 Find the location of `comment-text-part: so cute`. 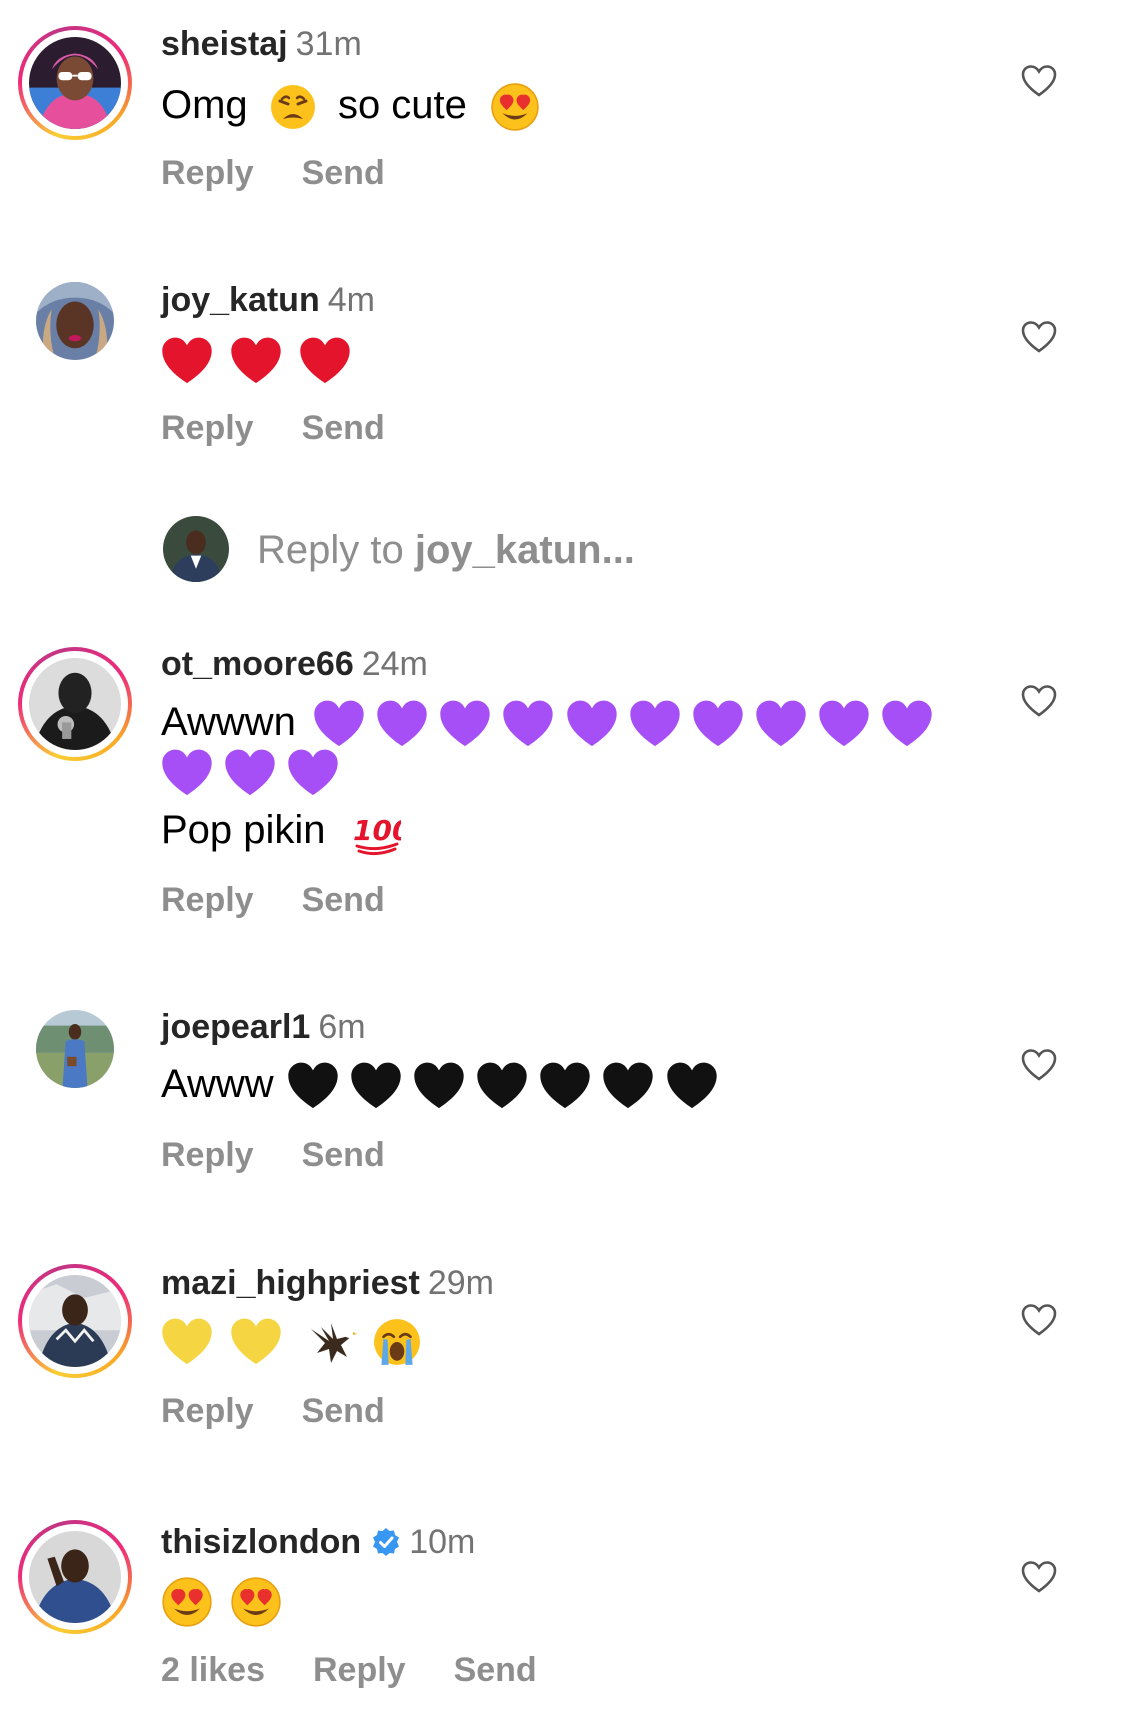

comment-text-part: so cute is located at coordinates (402, 105).